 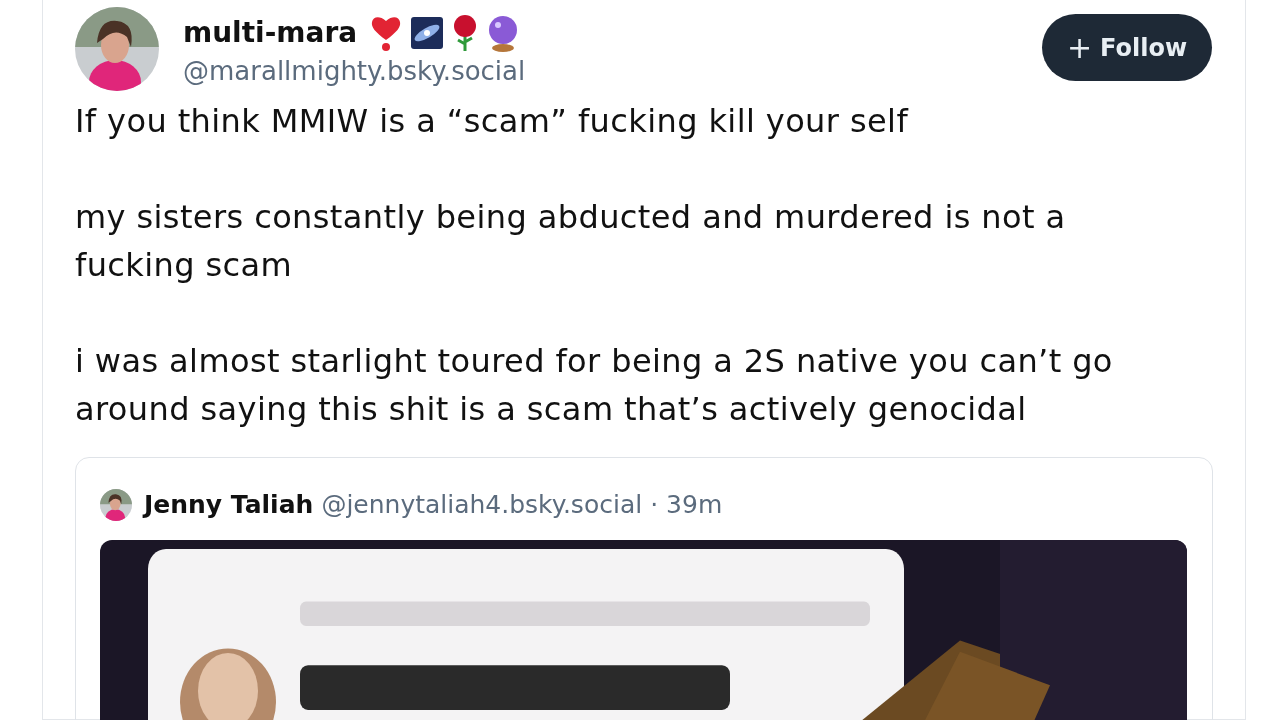 I want to click on handle: @jennytaliah4.bsky.social, so click(x=482, y=505).